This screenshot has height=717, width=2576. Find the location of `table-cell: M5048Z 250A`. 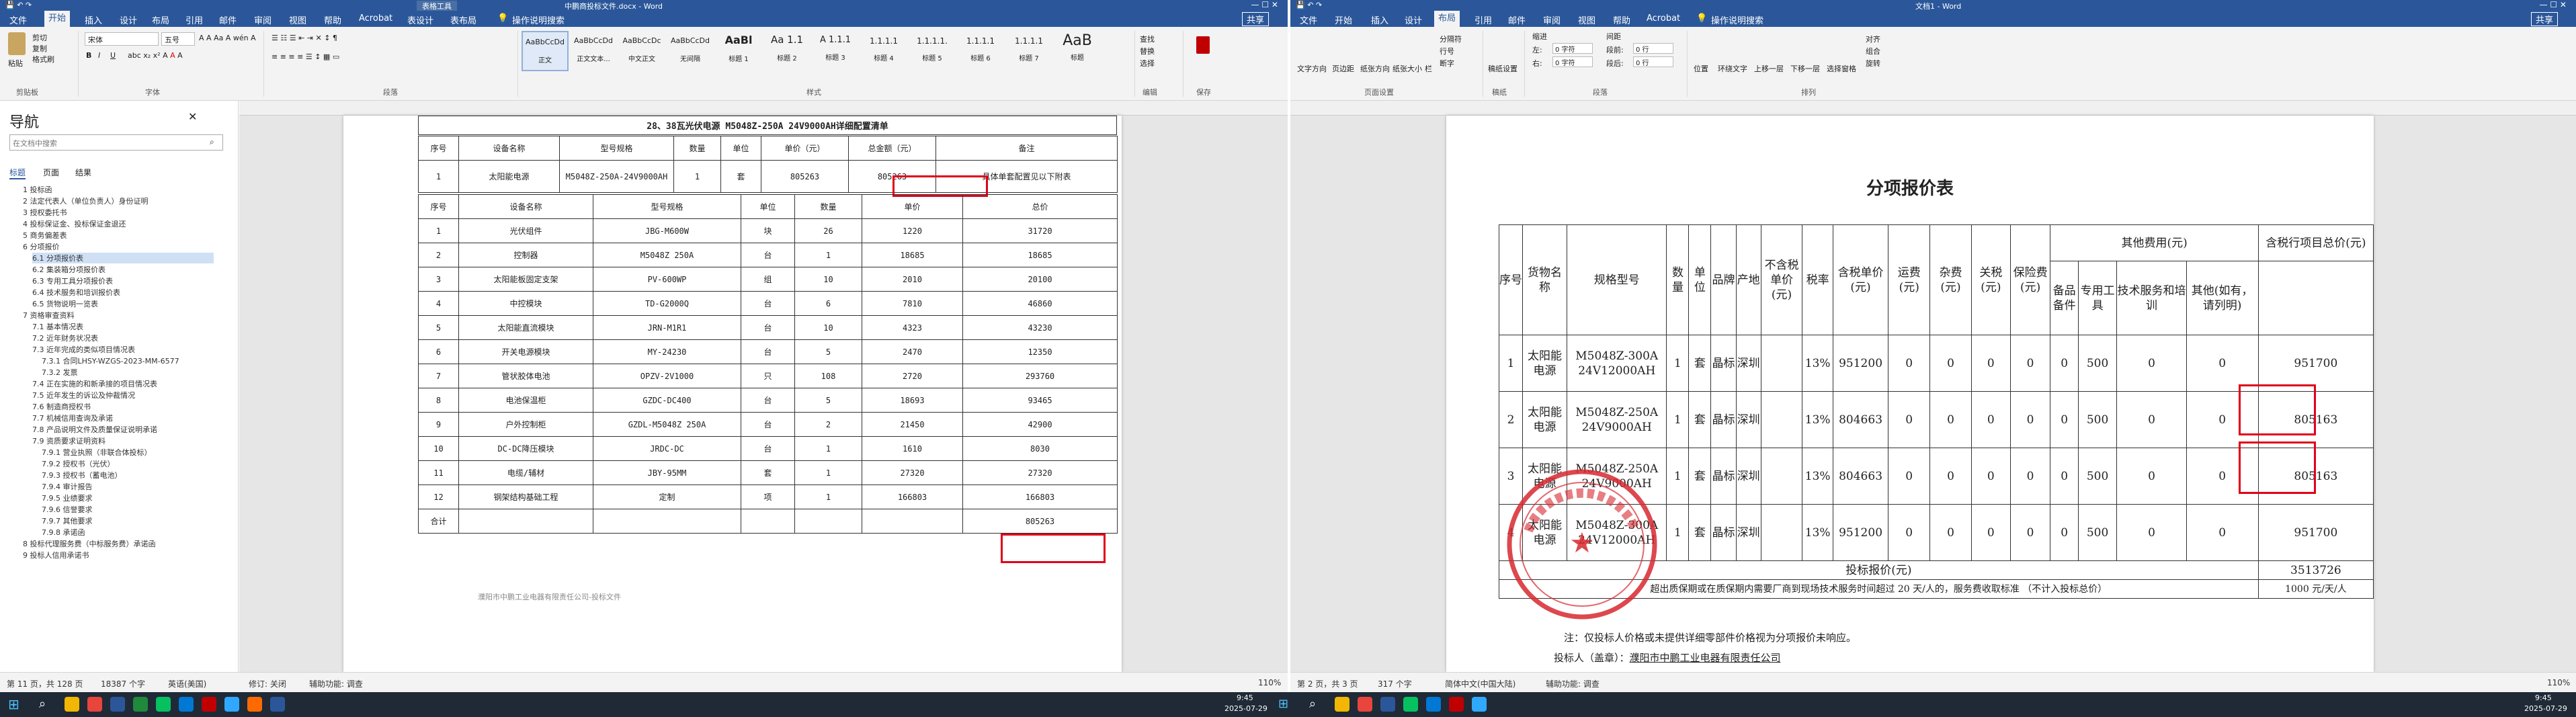

table-cell: M5048Z 250A is located at coordinates (667, 255).